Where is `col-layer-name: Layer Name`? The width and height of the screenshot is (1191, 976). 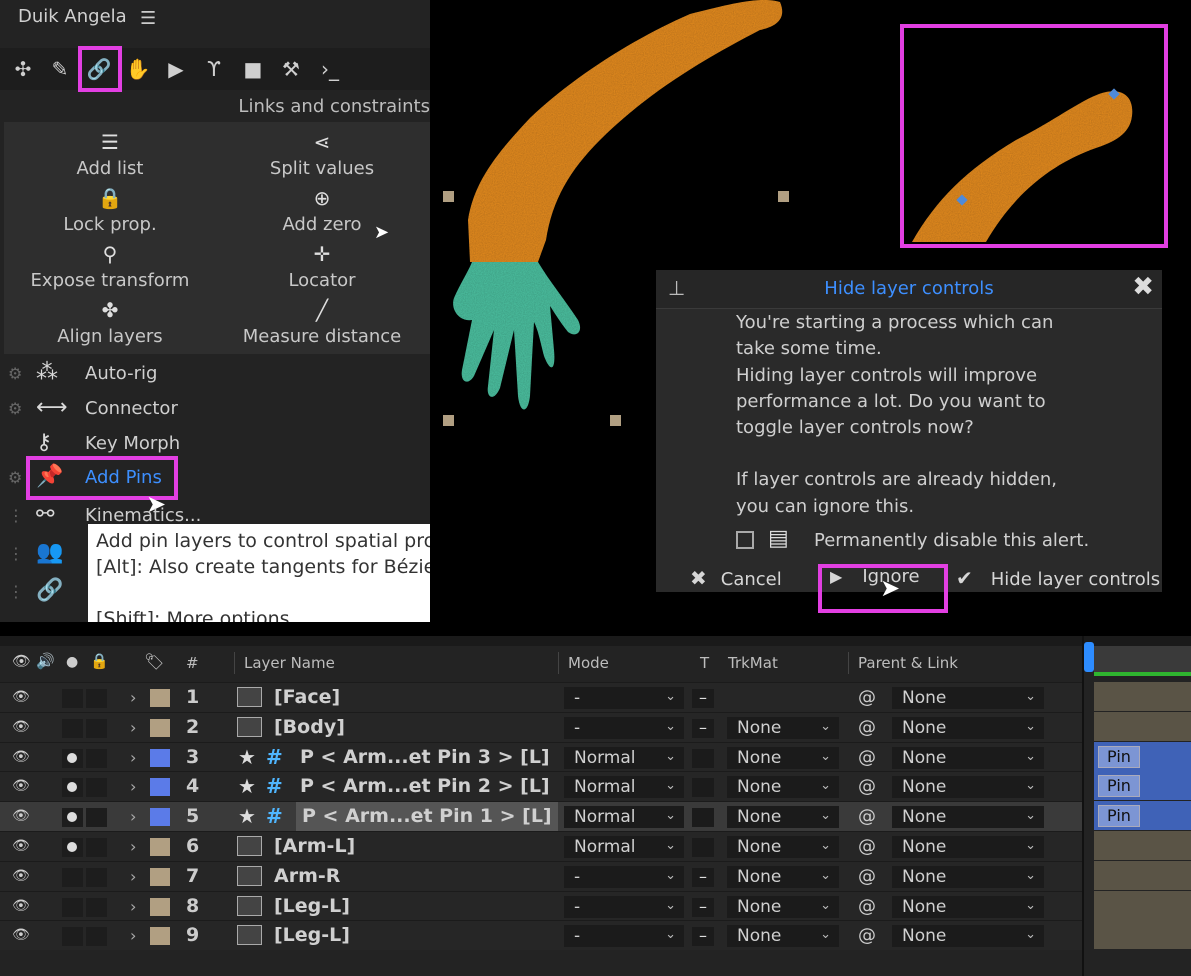
col-layer-name: Layer Name is located at coordinates (289, 663).